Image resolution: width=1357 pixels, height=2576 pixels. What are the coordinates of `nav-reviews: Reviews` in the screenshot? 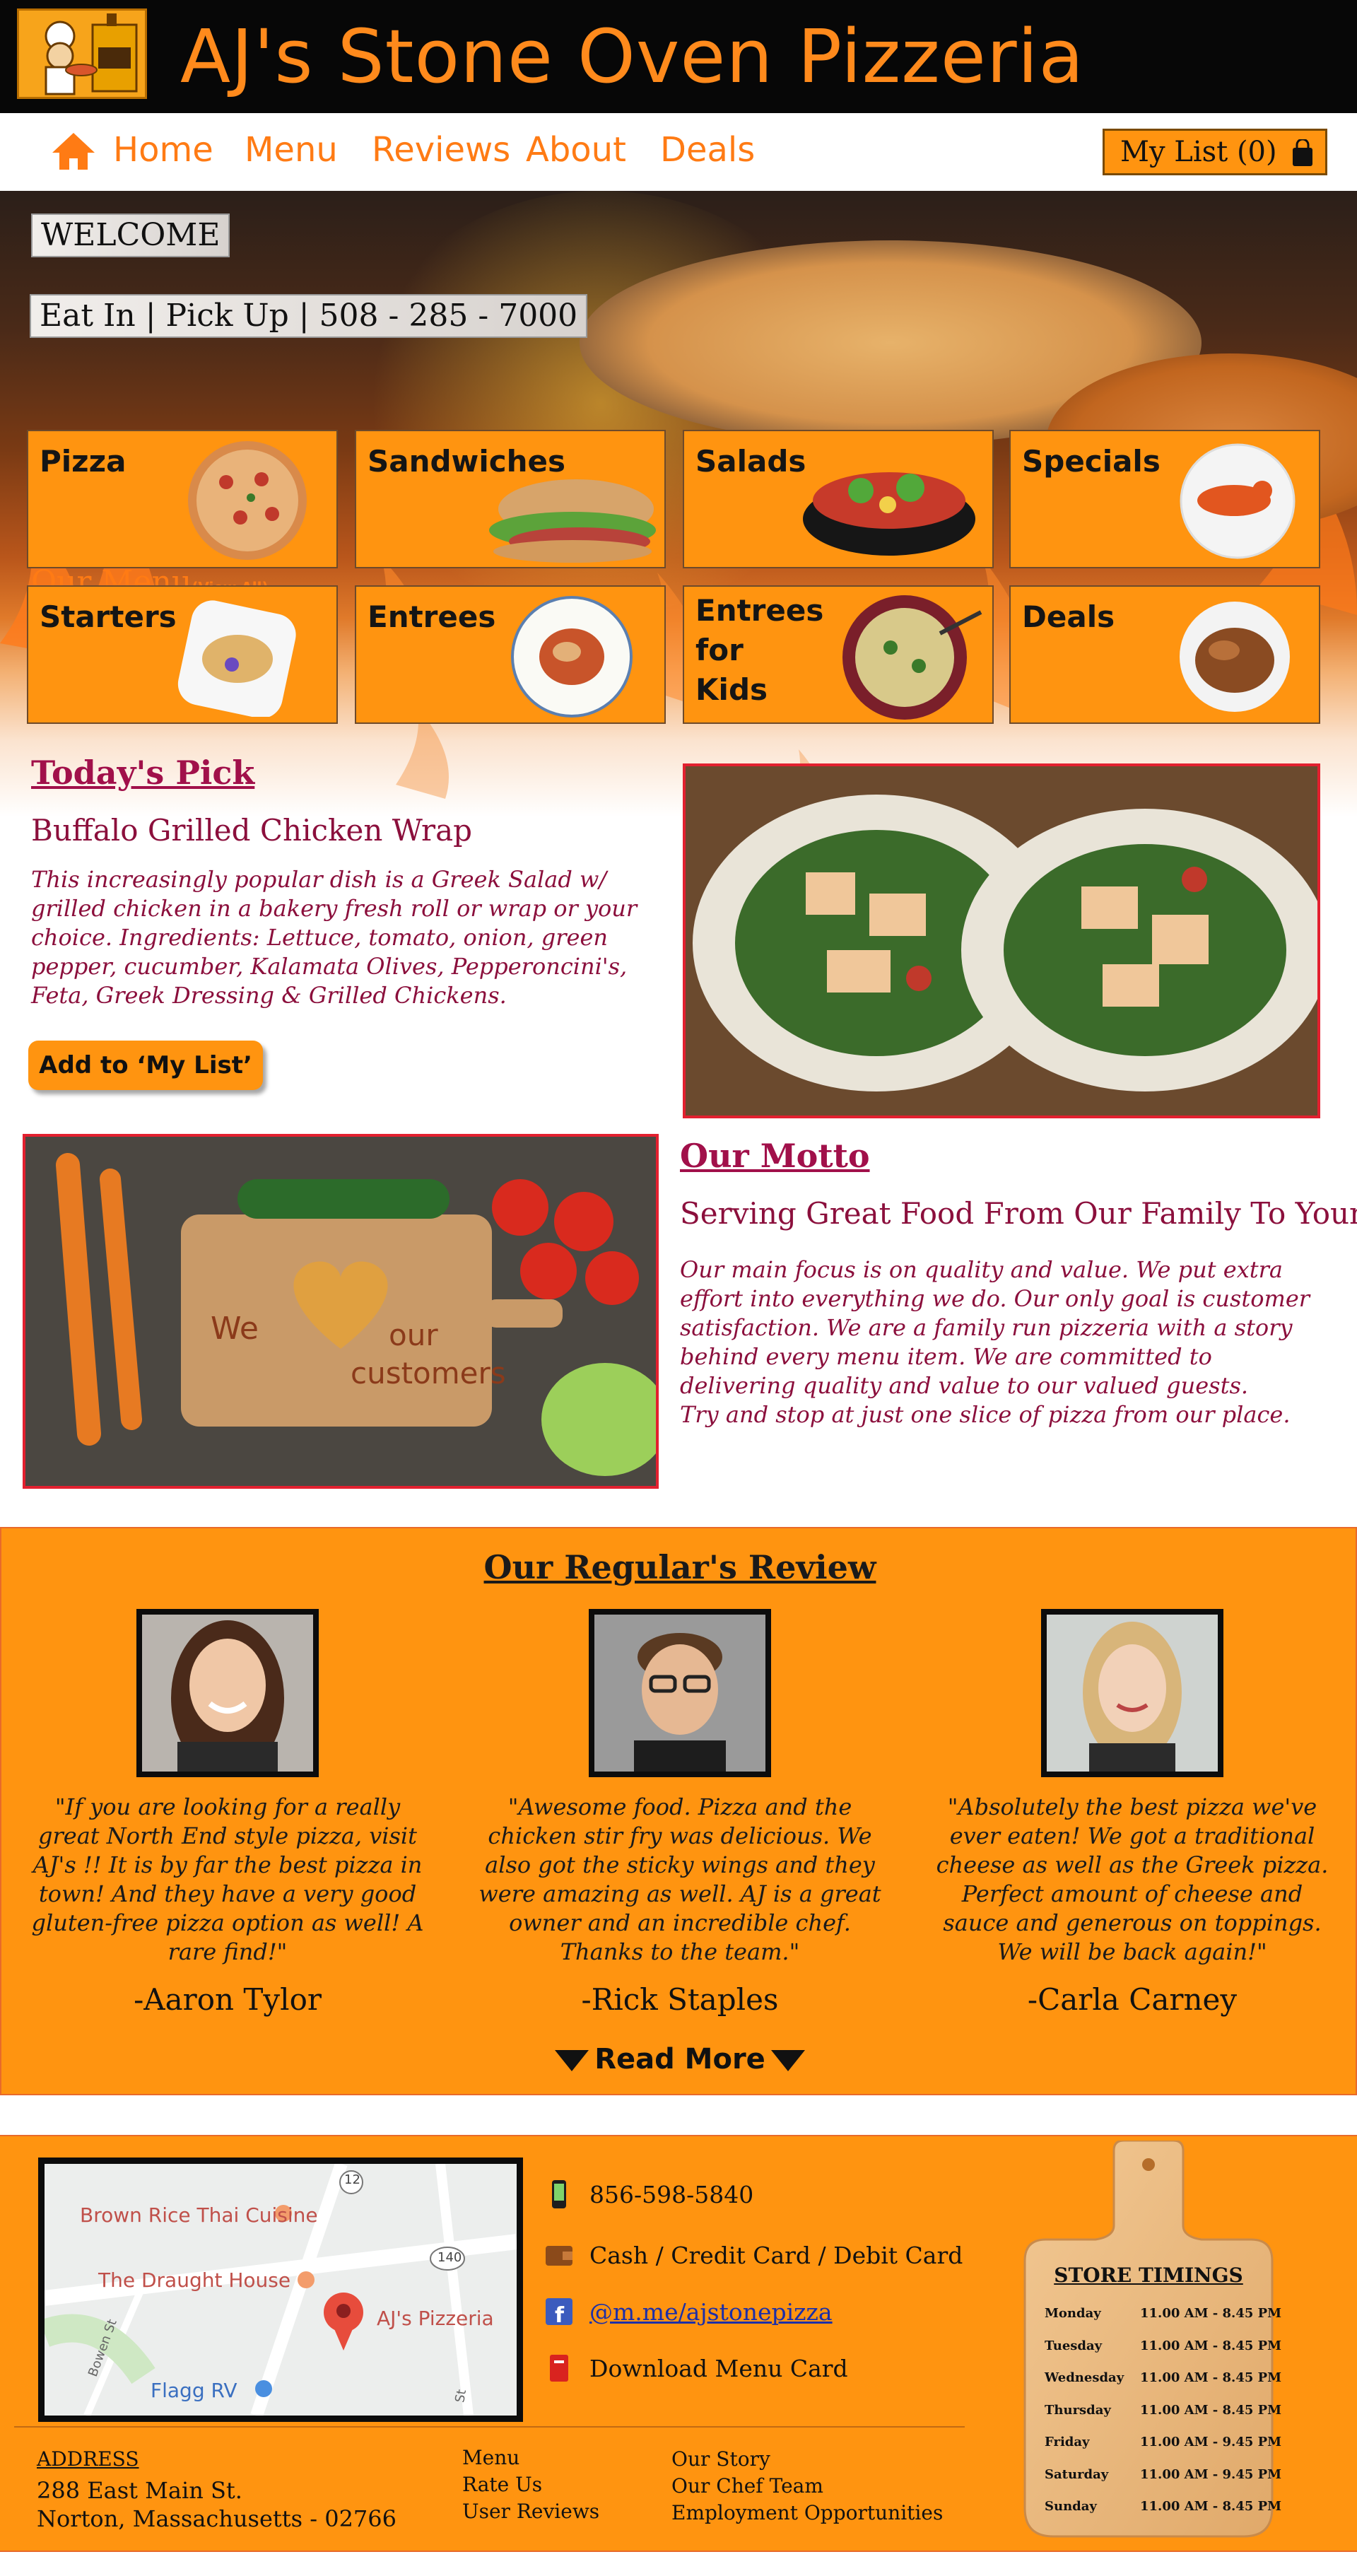 It's located at (441, 150).